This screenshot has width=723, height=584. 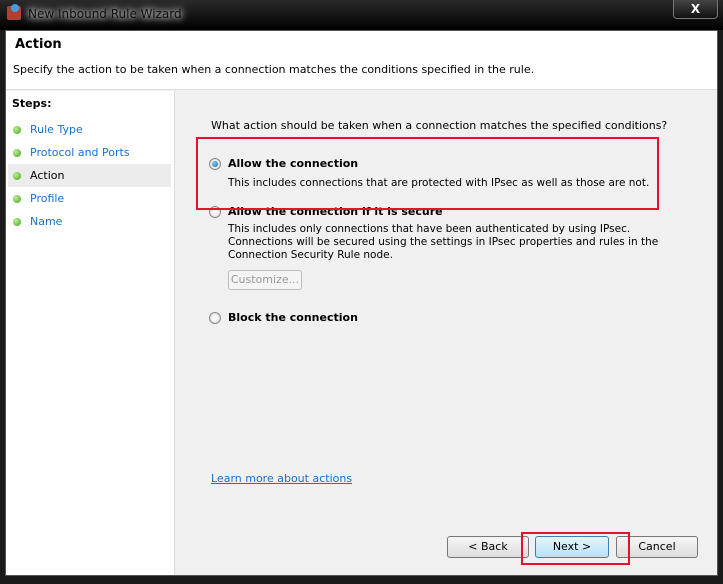 I want to click on step-label: Profile, so click(x=47, y=198).